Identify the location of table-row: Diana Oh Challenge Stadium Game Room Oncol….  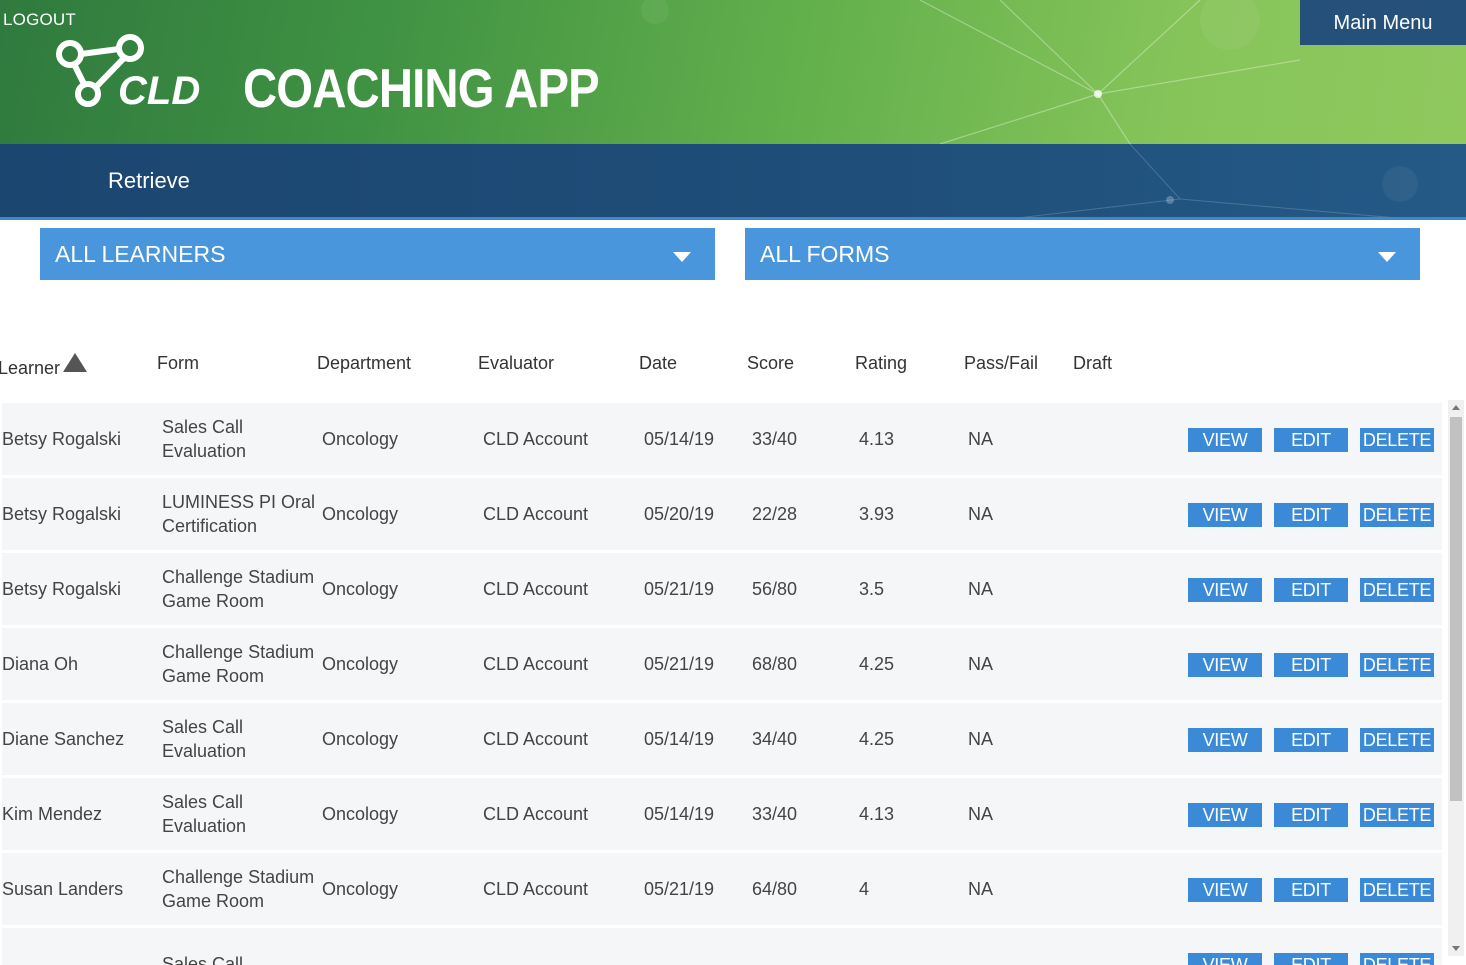
(722, 664).